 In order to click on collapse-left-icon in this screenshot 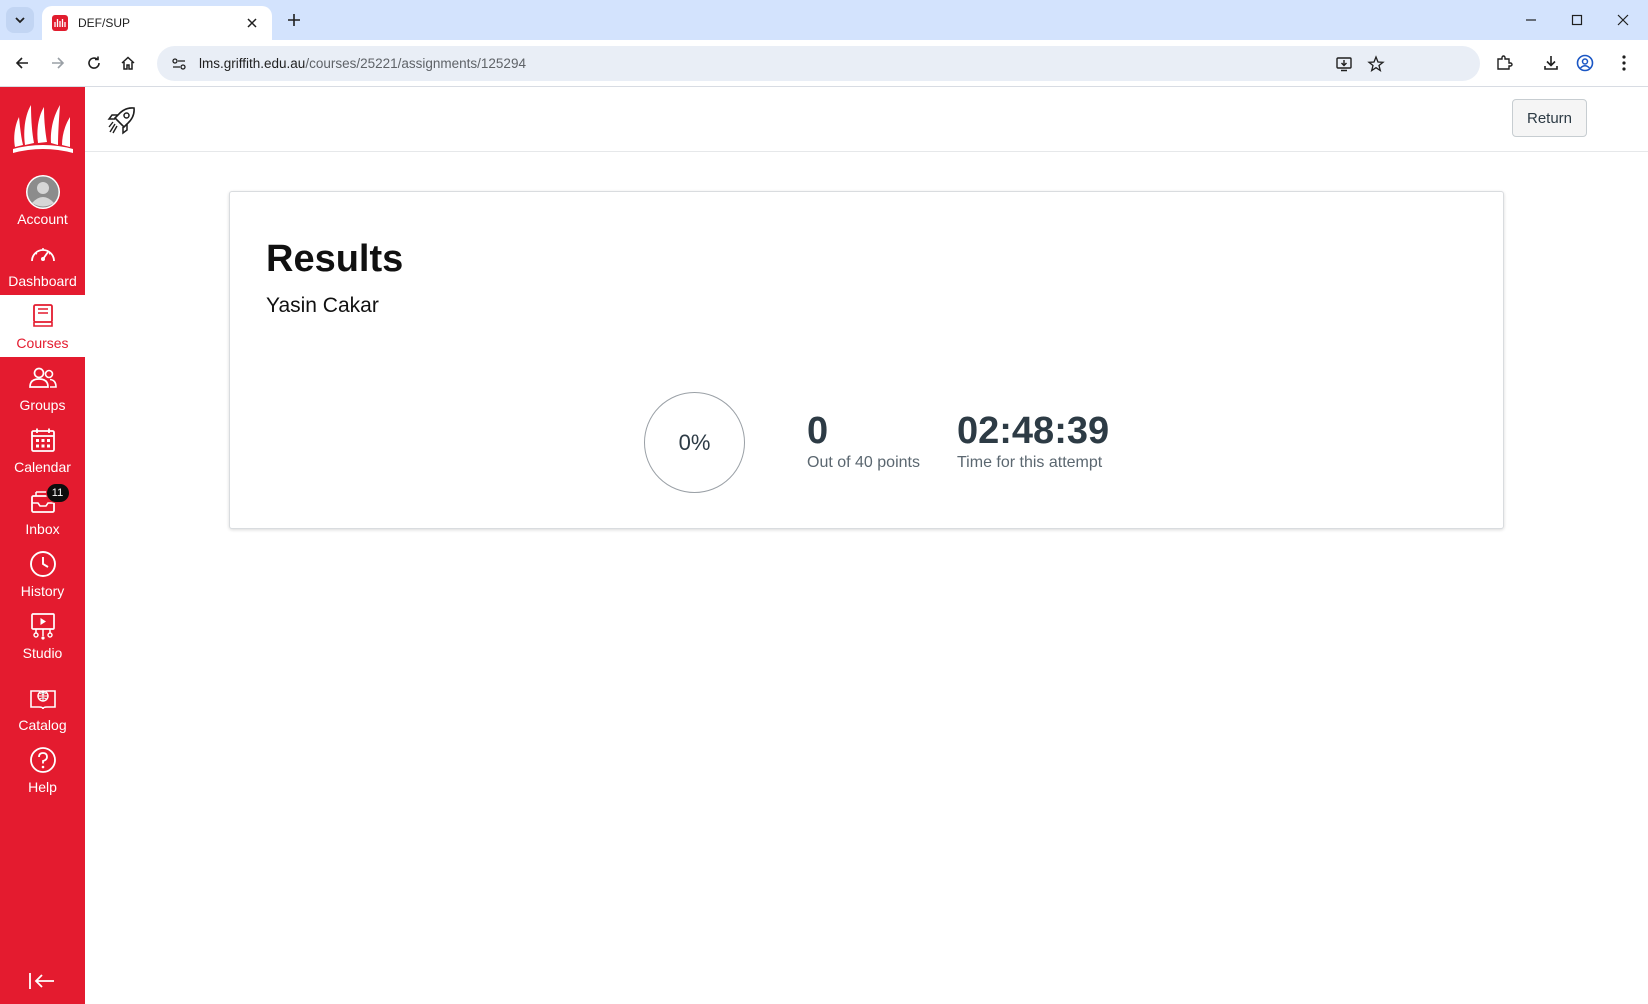, I will do `click(41, 981)`.